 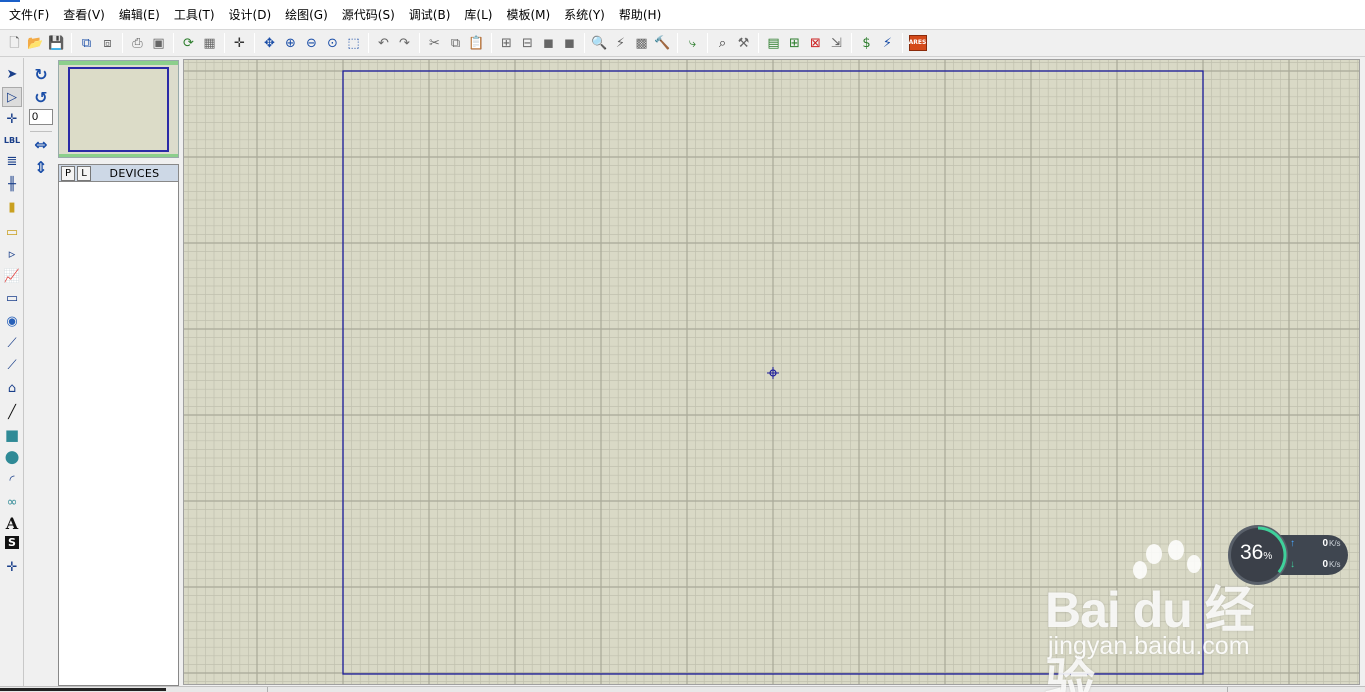 What do you see at coordinates (600, 43) in the screenshot?
I see `pick-device-button: 🔍` at bounding box center [600, 43].